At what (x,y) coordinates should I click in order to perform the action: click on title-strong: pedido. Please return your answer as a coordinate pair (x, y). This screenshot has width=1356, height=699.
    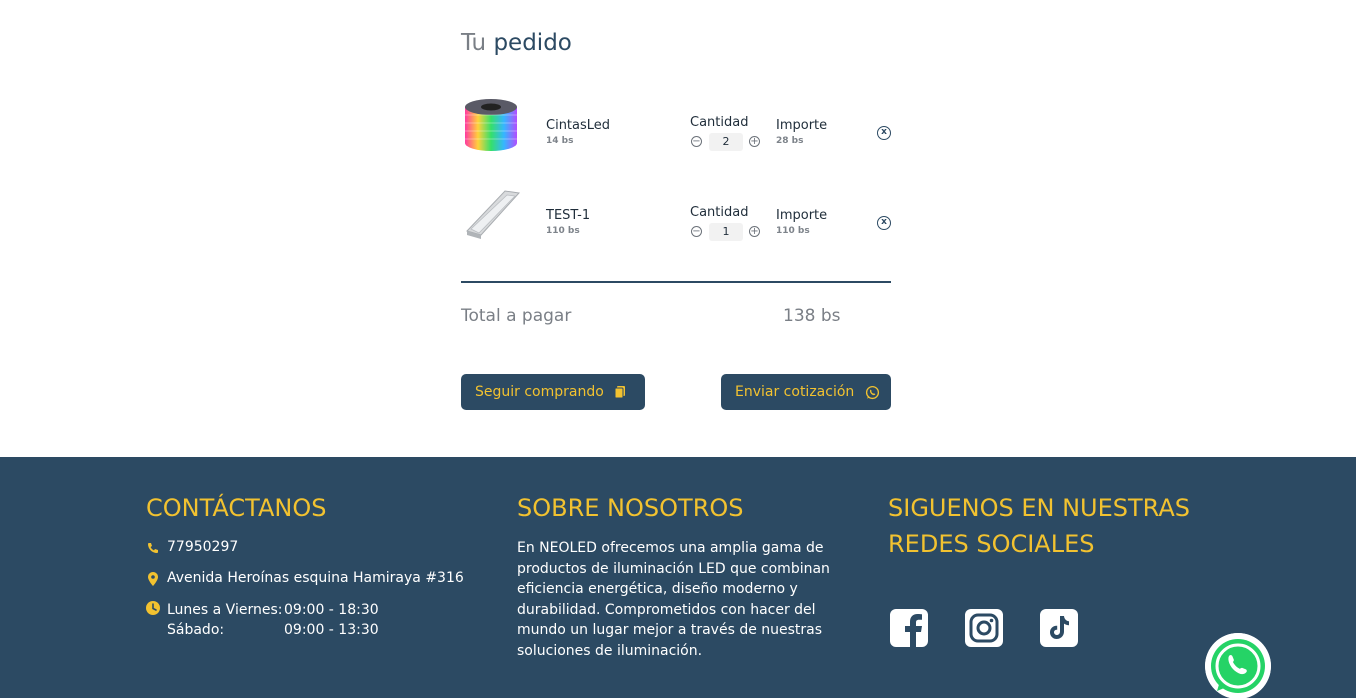
    Looking at the image, I should click on (532, 43).